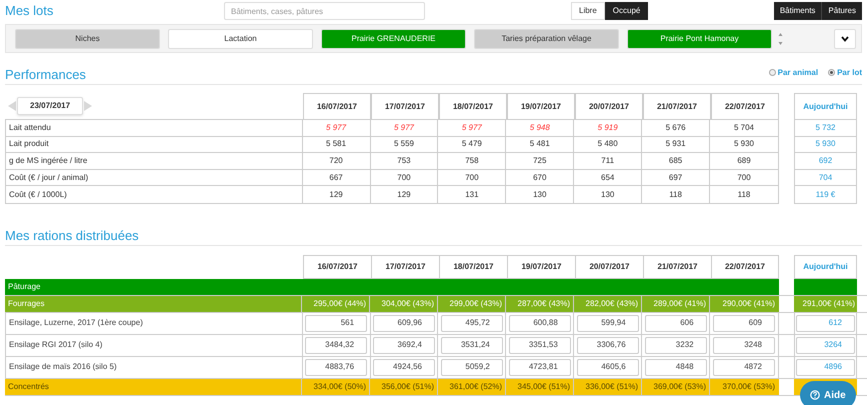  I want to click on quantity-field: 4605,6, so click(607, 367).